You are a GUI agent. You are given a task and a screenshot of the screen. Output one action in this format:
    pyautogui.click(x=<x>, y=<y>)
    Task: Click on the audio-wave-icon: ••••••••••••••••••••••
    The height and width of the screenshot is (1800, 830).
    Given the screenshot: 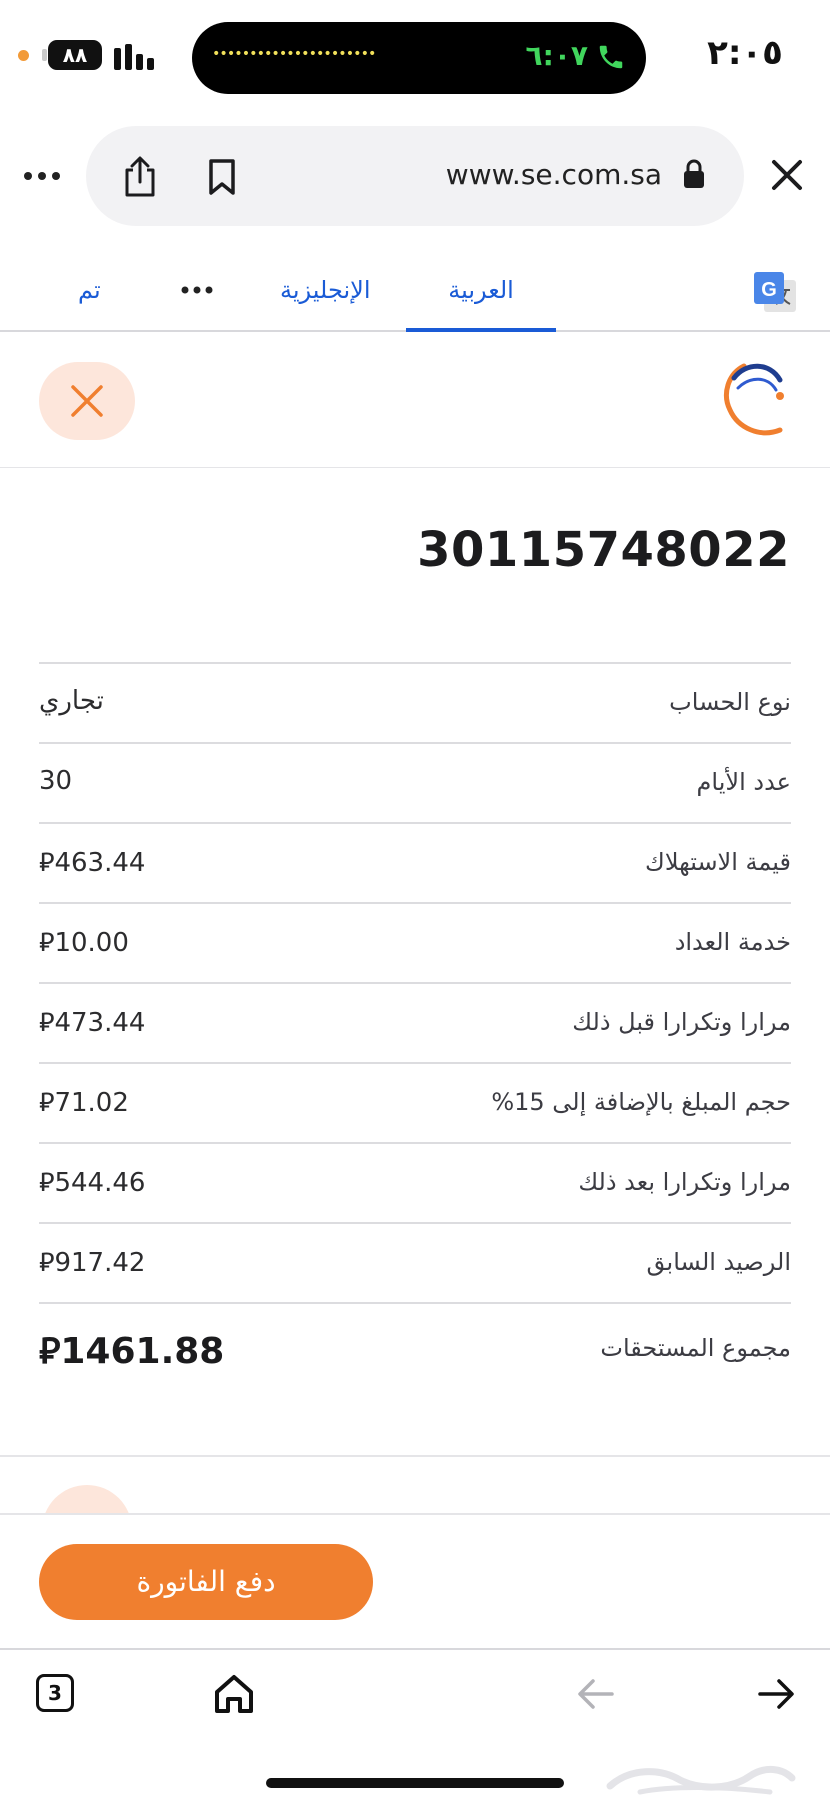 What is the action you would take?
    pyautogui.click(x=294, y=54)
    